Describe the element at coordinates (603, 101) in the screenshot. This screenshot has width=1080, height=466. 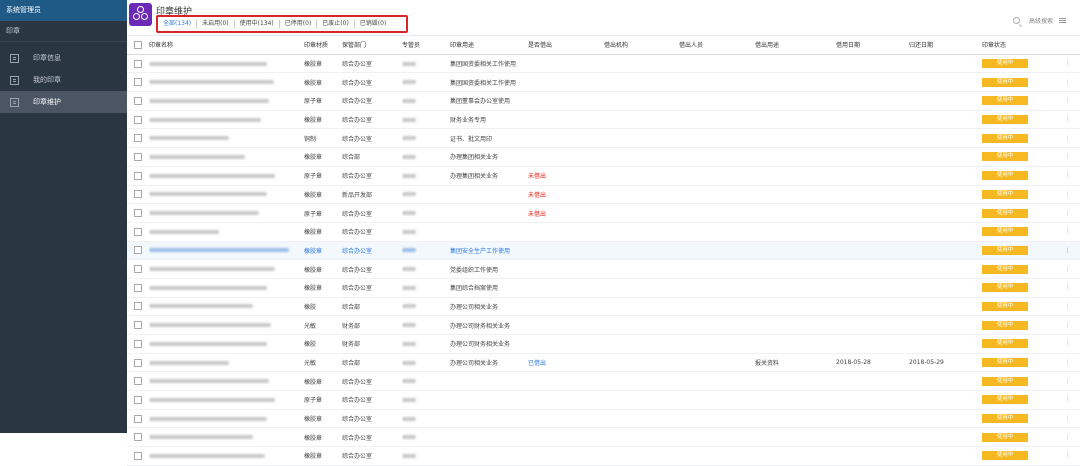
I see `table-row: 原子章 综合办公室 集团董事会办公室使用 使用中 ⋮` at that location.